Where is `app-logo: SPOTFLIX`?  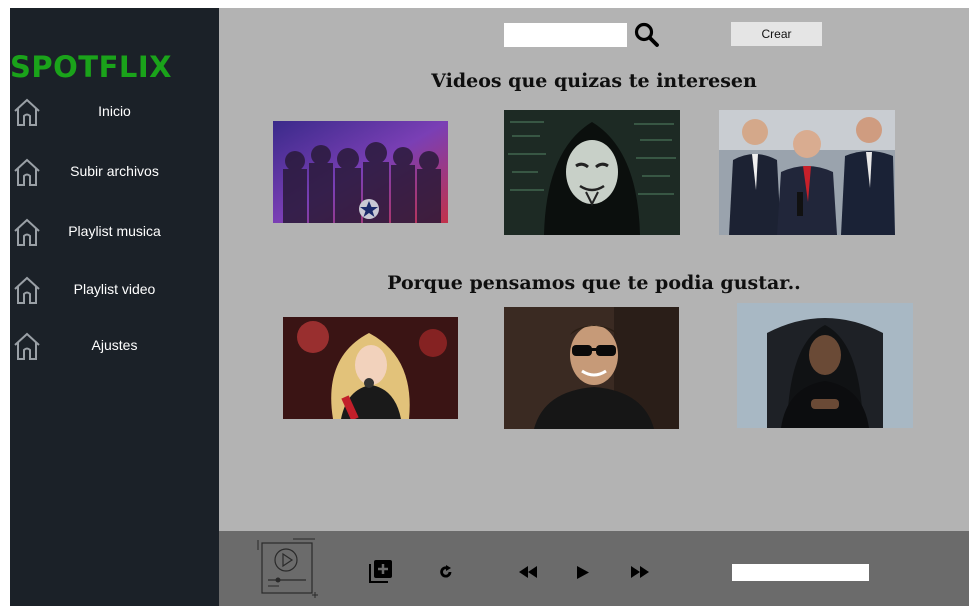
app-logo: SPOTFLIX is located at coordinates (91, 67).